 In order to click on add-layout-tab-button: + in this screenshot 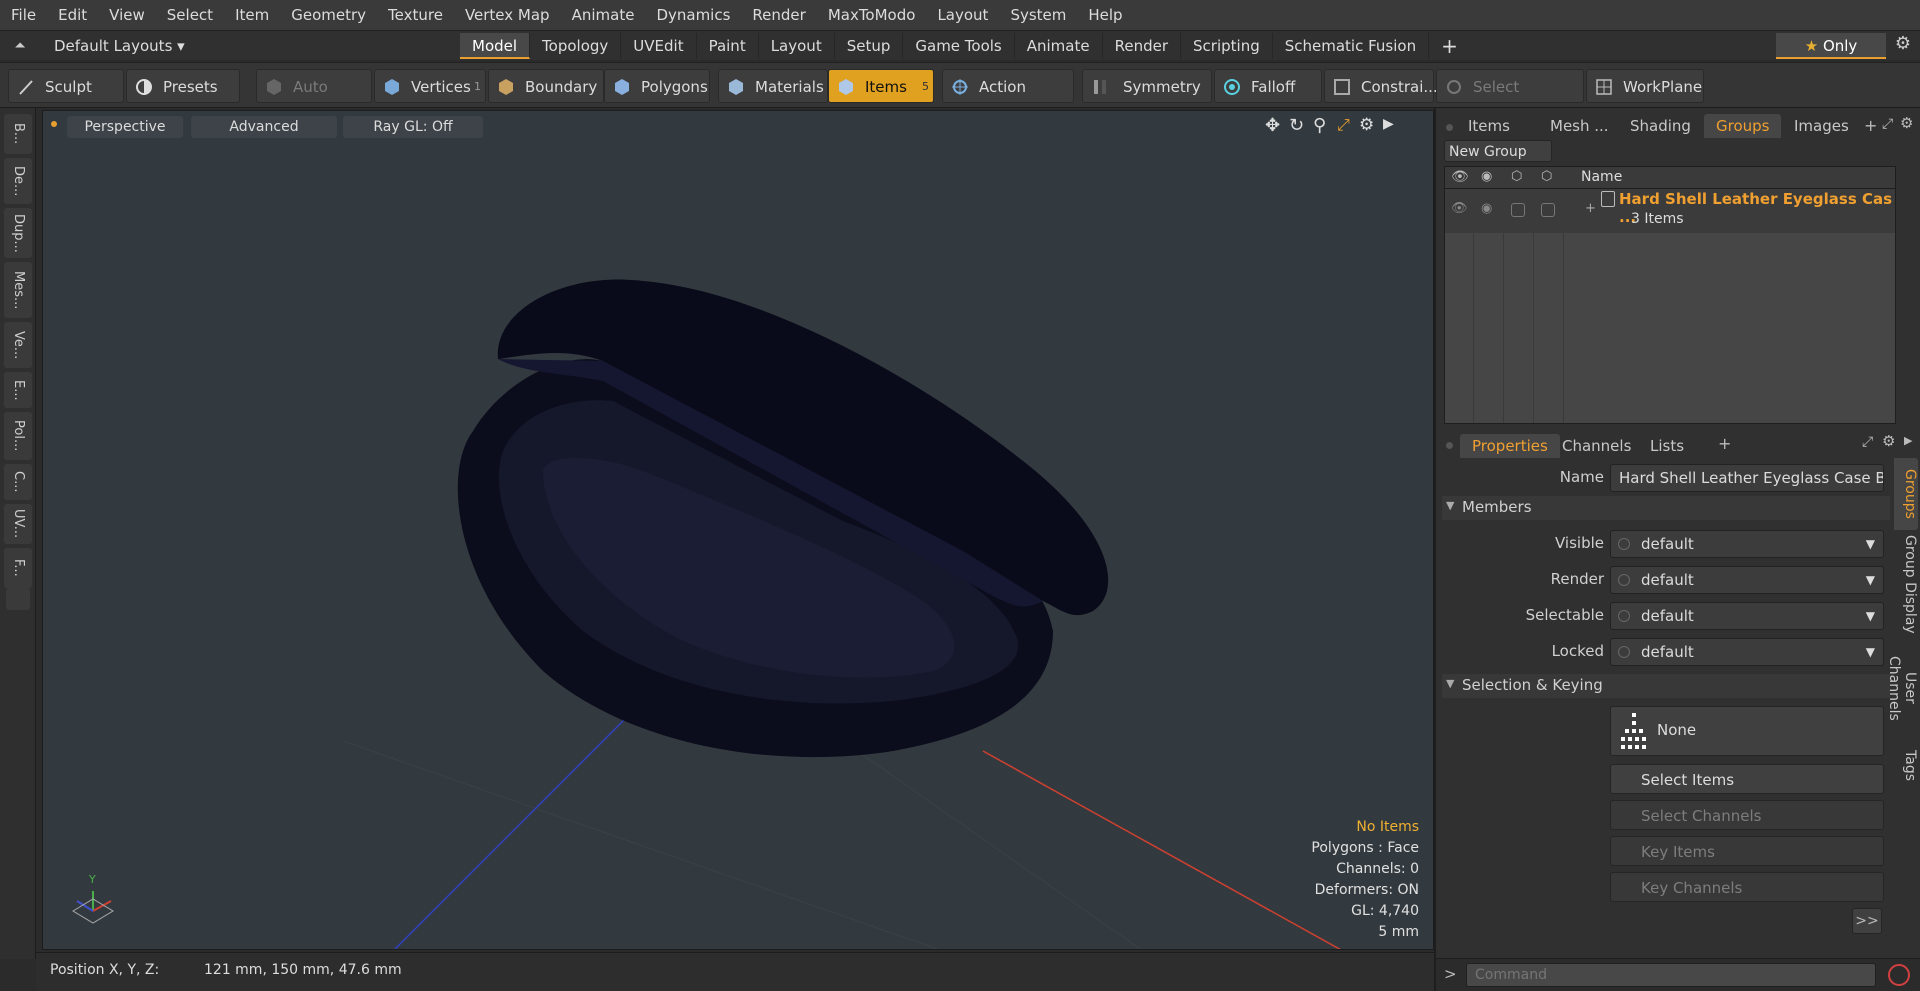, I will do `click(1449, 46)`.